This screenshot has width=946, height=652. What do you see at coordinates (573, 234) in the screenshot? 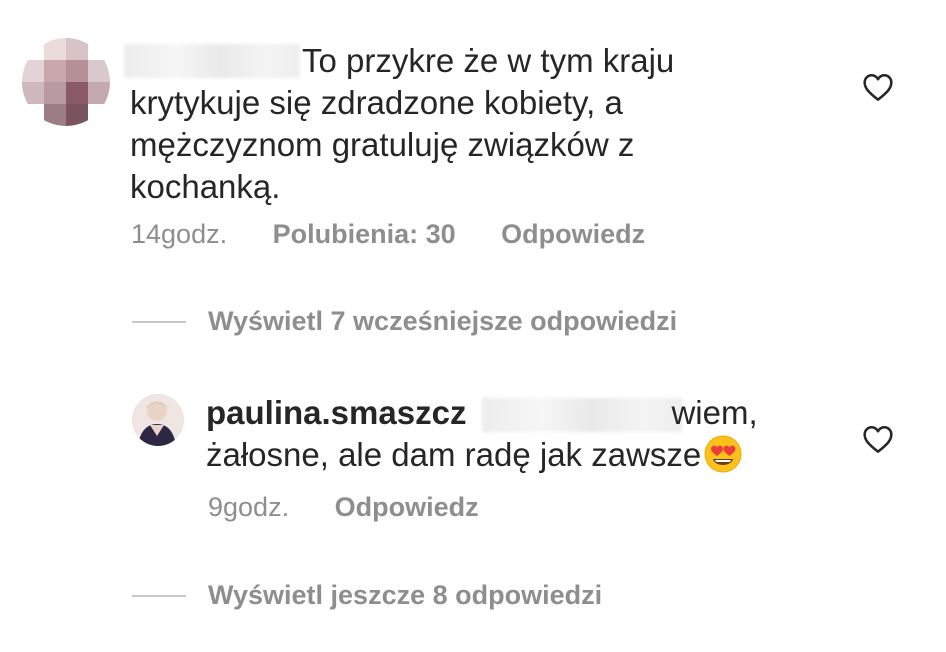
I see `comment-reply-button: Odpowiedz` at bounding box center [573, 234].